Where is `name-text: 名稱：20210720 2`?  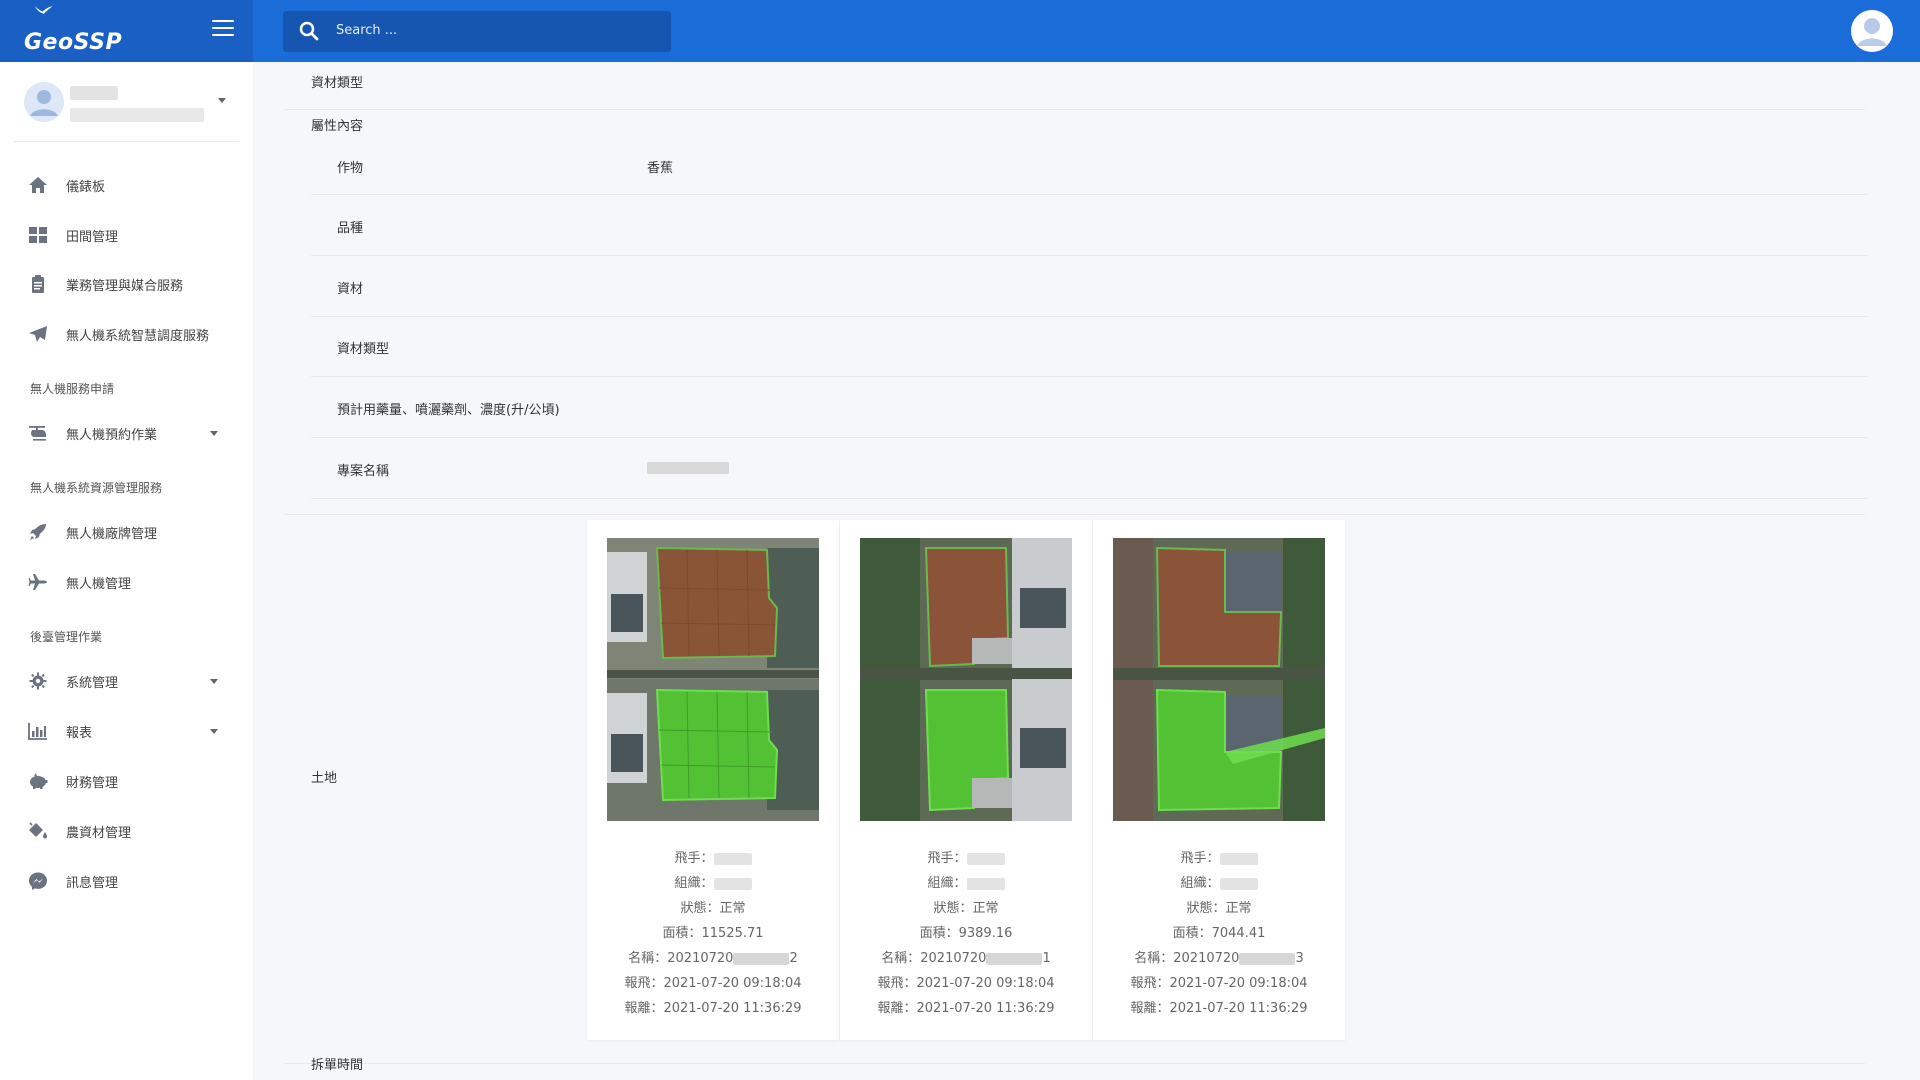
name-text: 名稱：20210720 2 is located at coordinates (713, 958).